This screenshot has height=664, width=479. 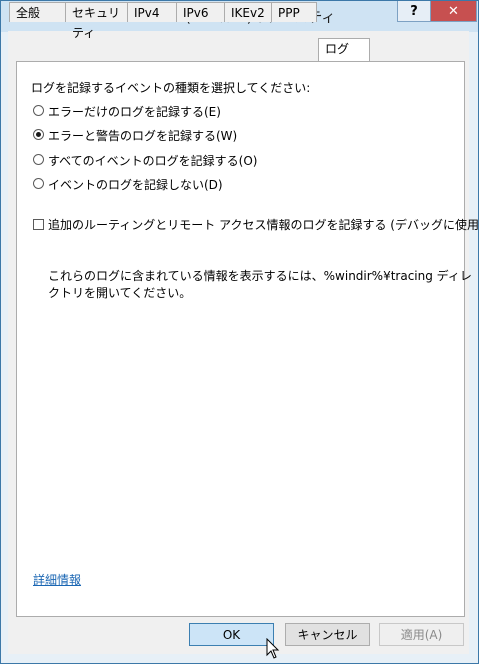 What do you see at coordinates (200, 12) in the screenshot?
I see `tab-ipv6: IPv6` at bounding box center [200, 12].